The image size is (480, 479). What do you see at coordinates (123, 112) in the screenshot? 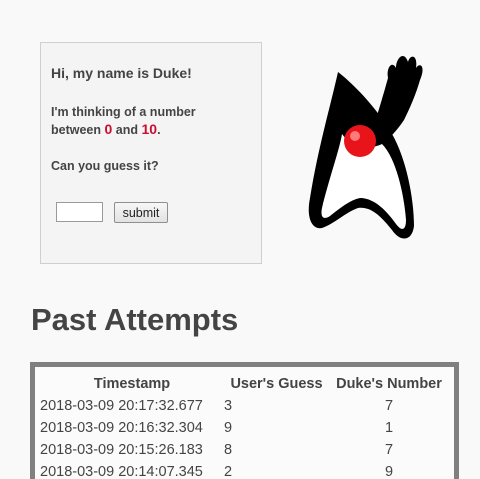
I see `greeting-line1: I'm thinking of a number` at bounding box center [123, 112].